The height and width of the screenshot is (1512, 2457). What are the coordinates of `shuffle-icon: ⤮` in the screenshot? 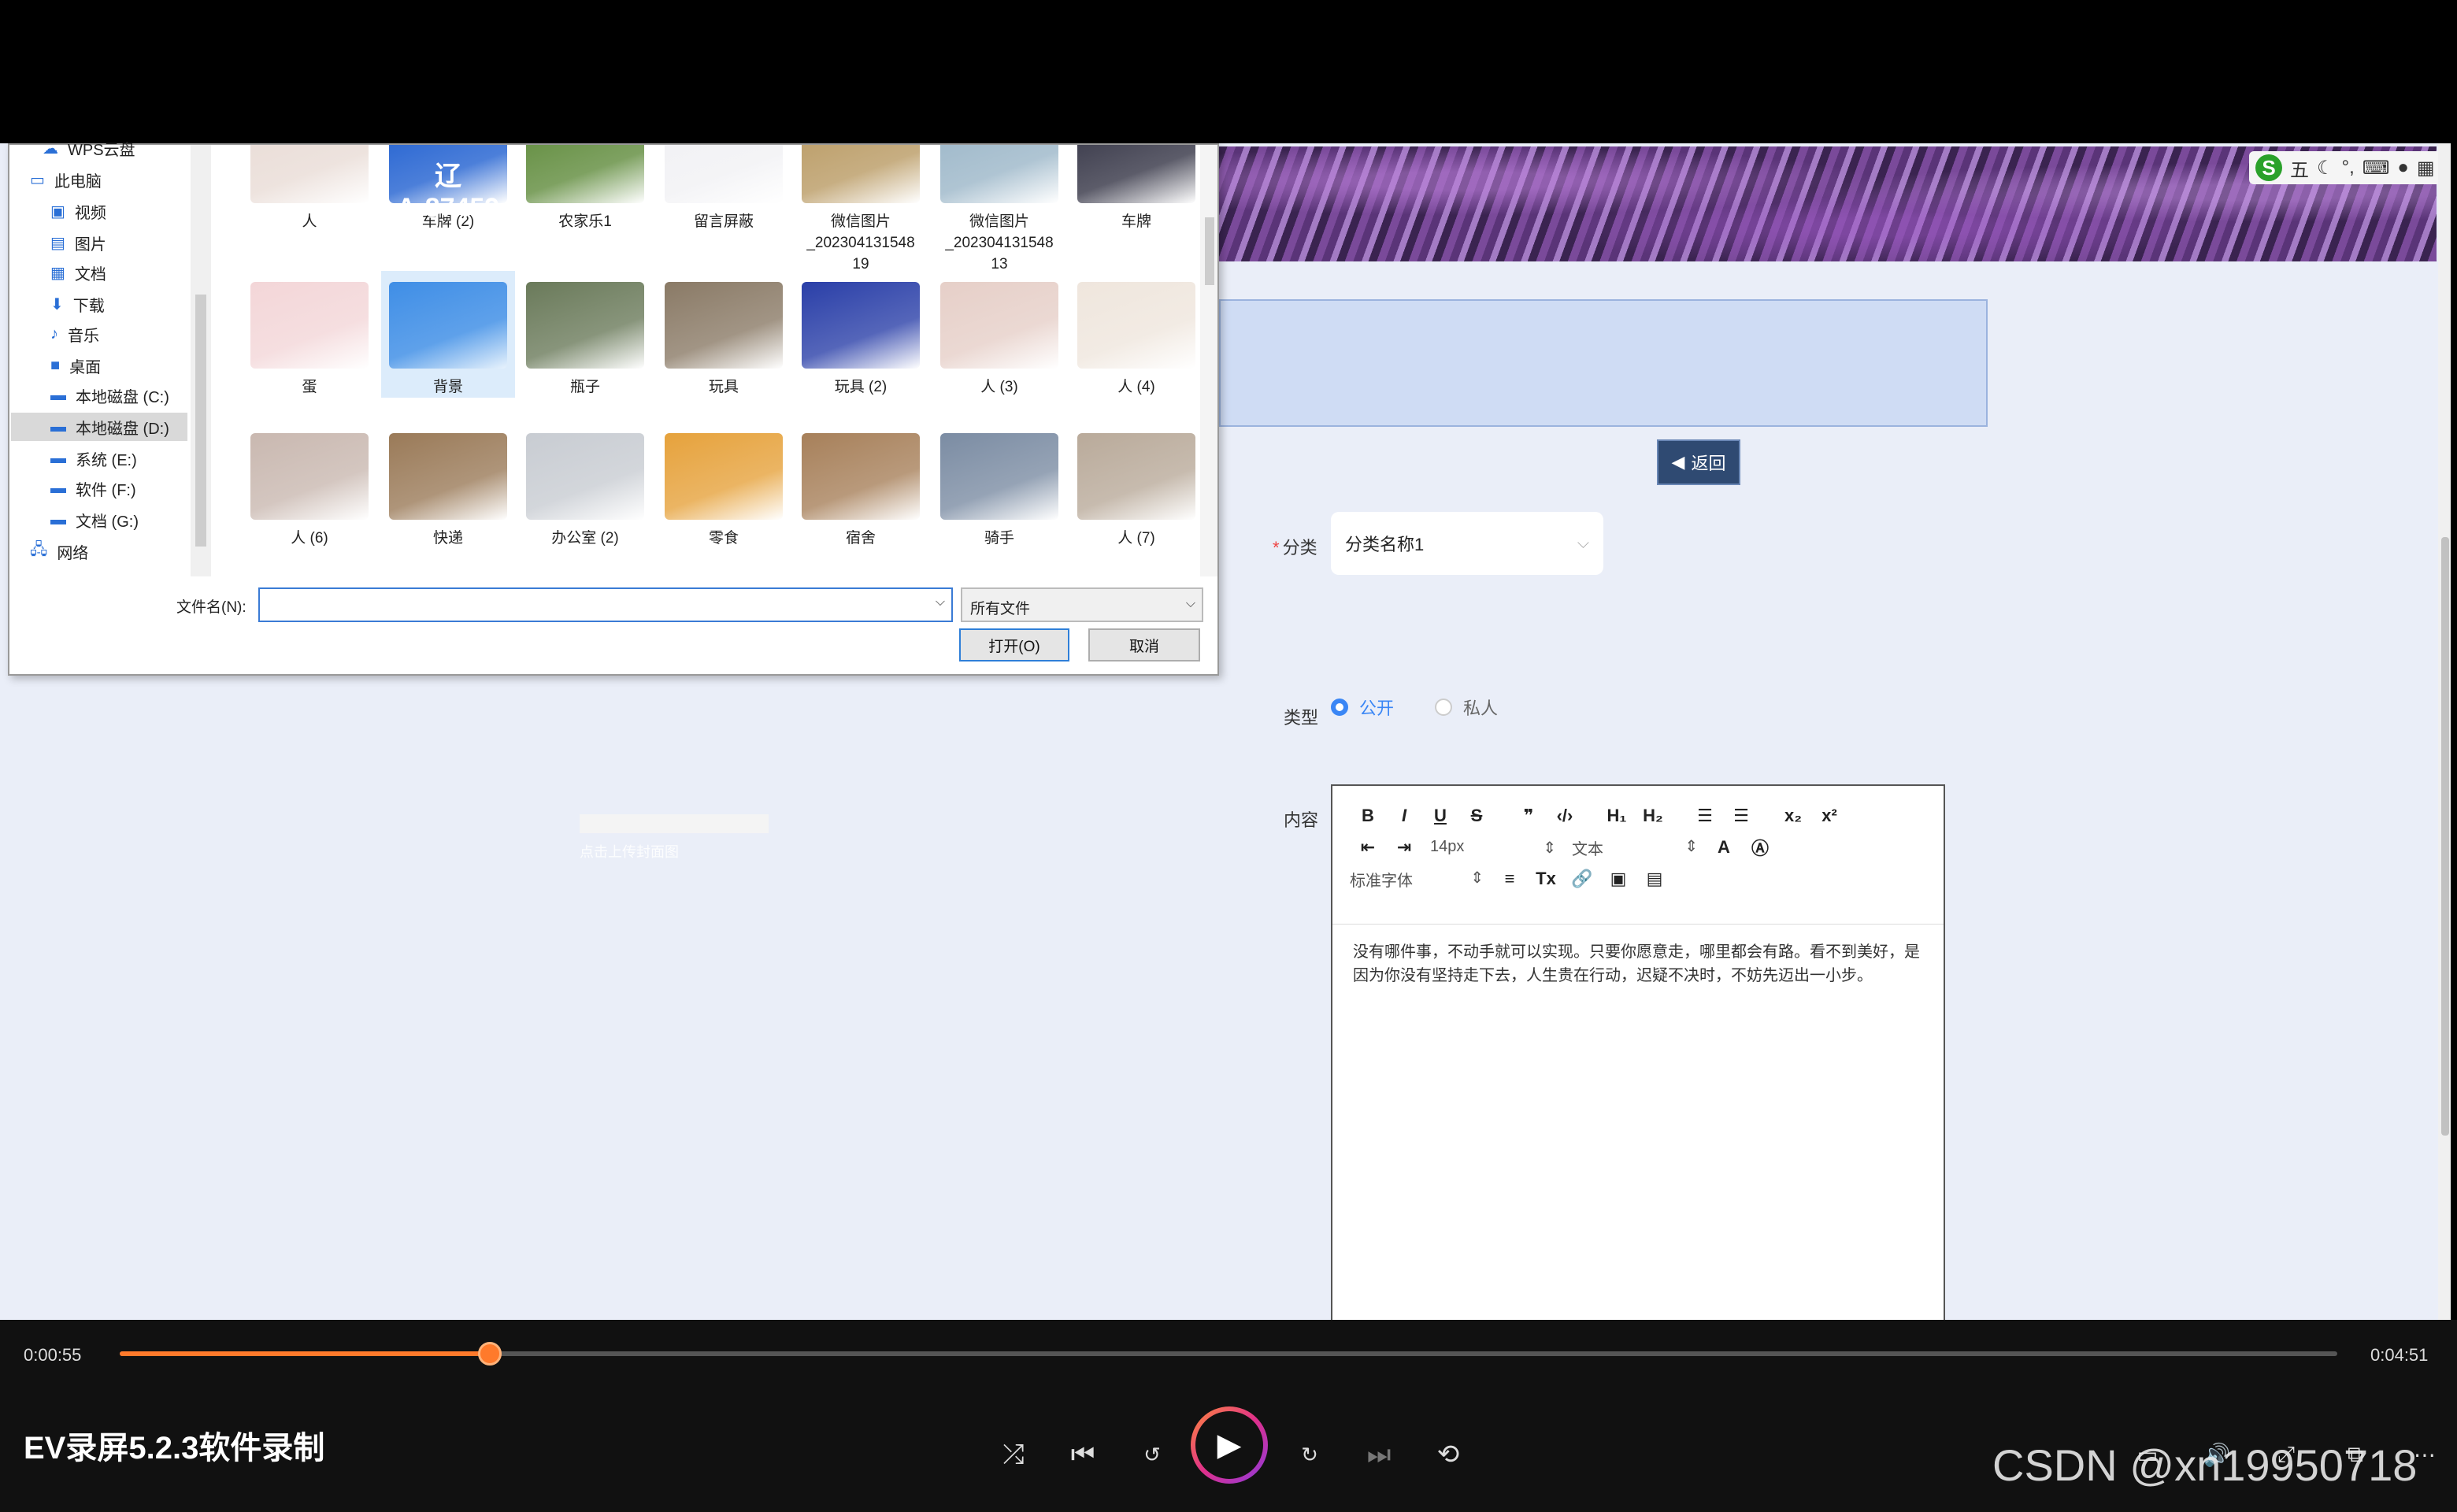 It's located at (1013, 1454).